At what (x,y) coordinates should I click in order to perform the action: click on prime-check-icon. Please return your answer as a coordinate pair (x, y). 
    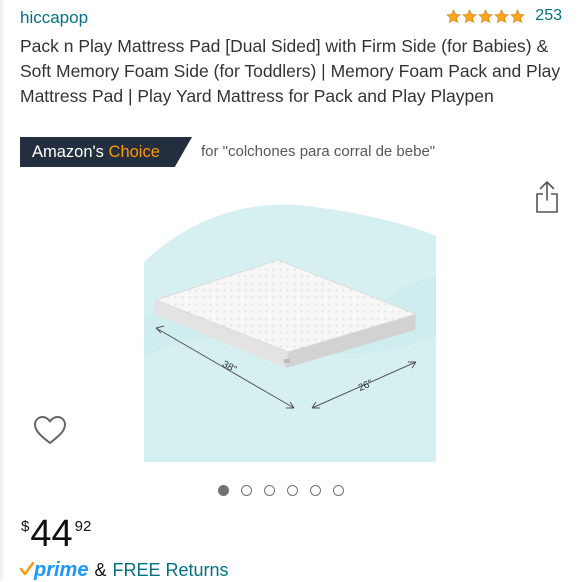
    Looking at the image, I should click on (27, 569).